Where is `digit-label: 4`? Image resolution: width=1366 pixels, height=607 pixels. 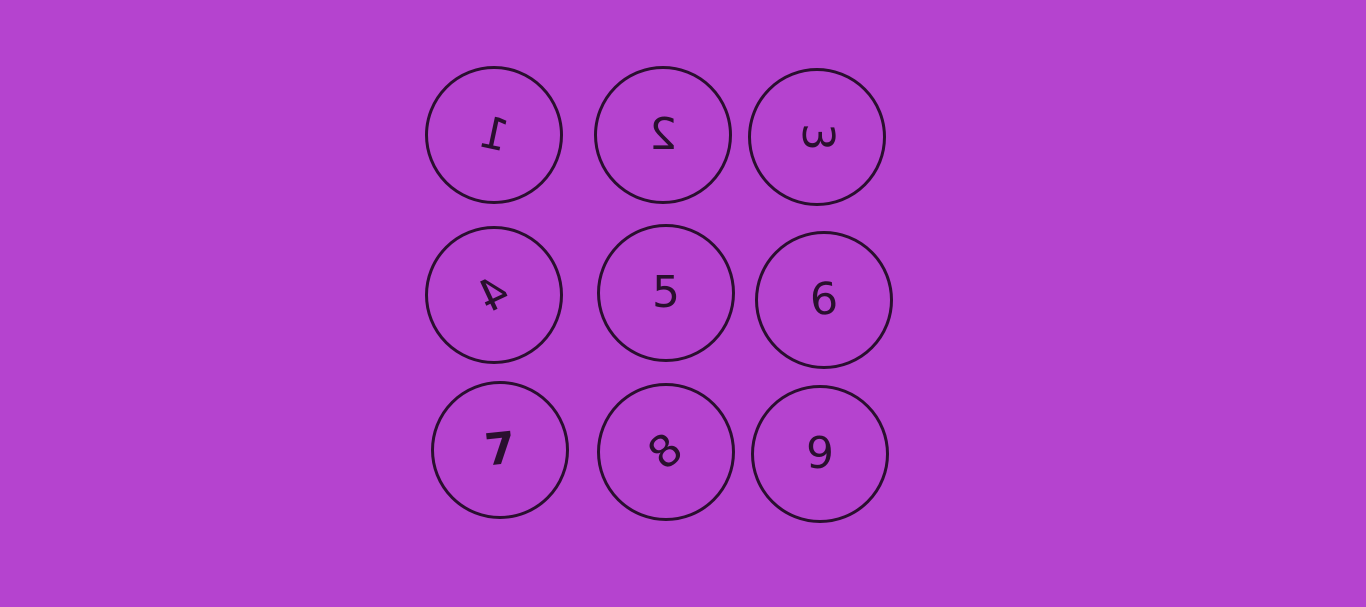 digit-label: 4 is located at coordinates (494, 294).